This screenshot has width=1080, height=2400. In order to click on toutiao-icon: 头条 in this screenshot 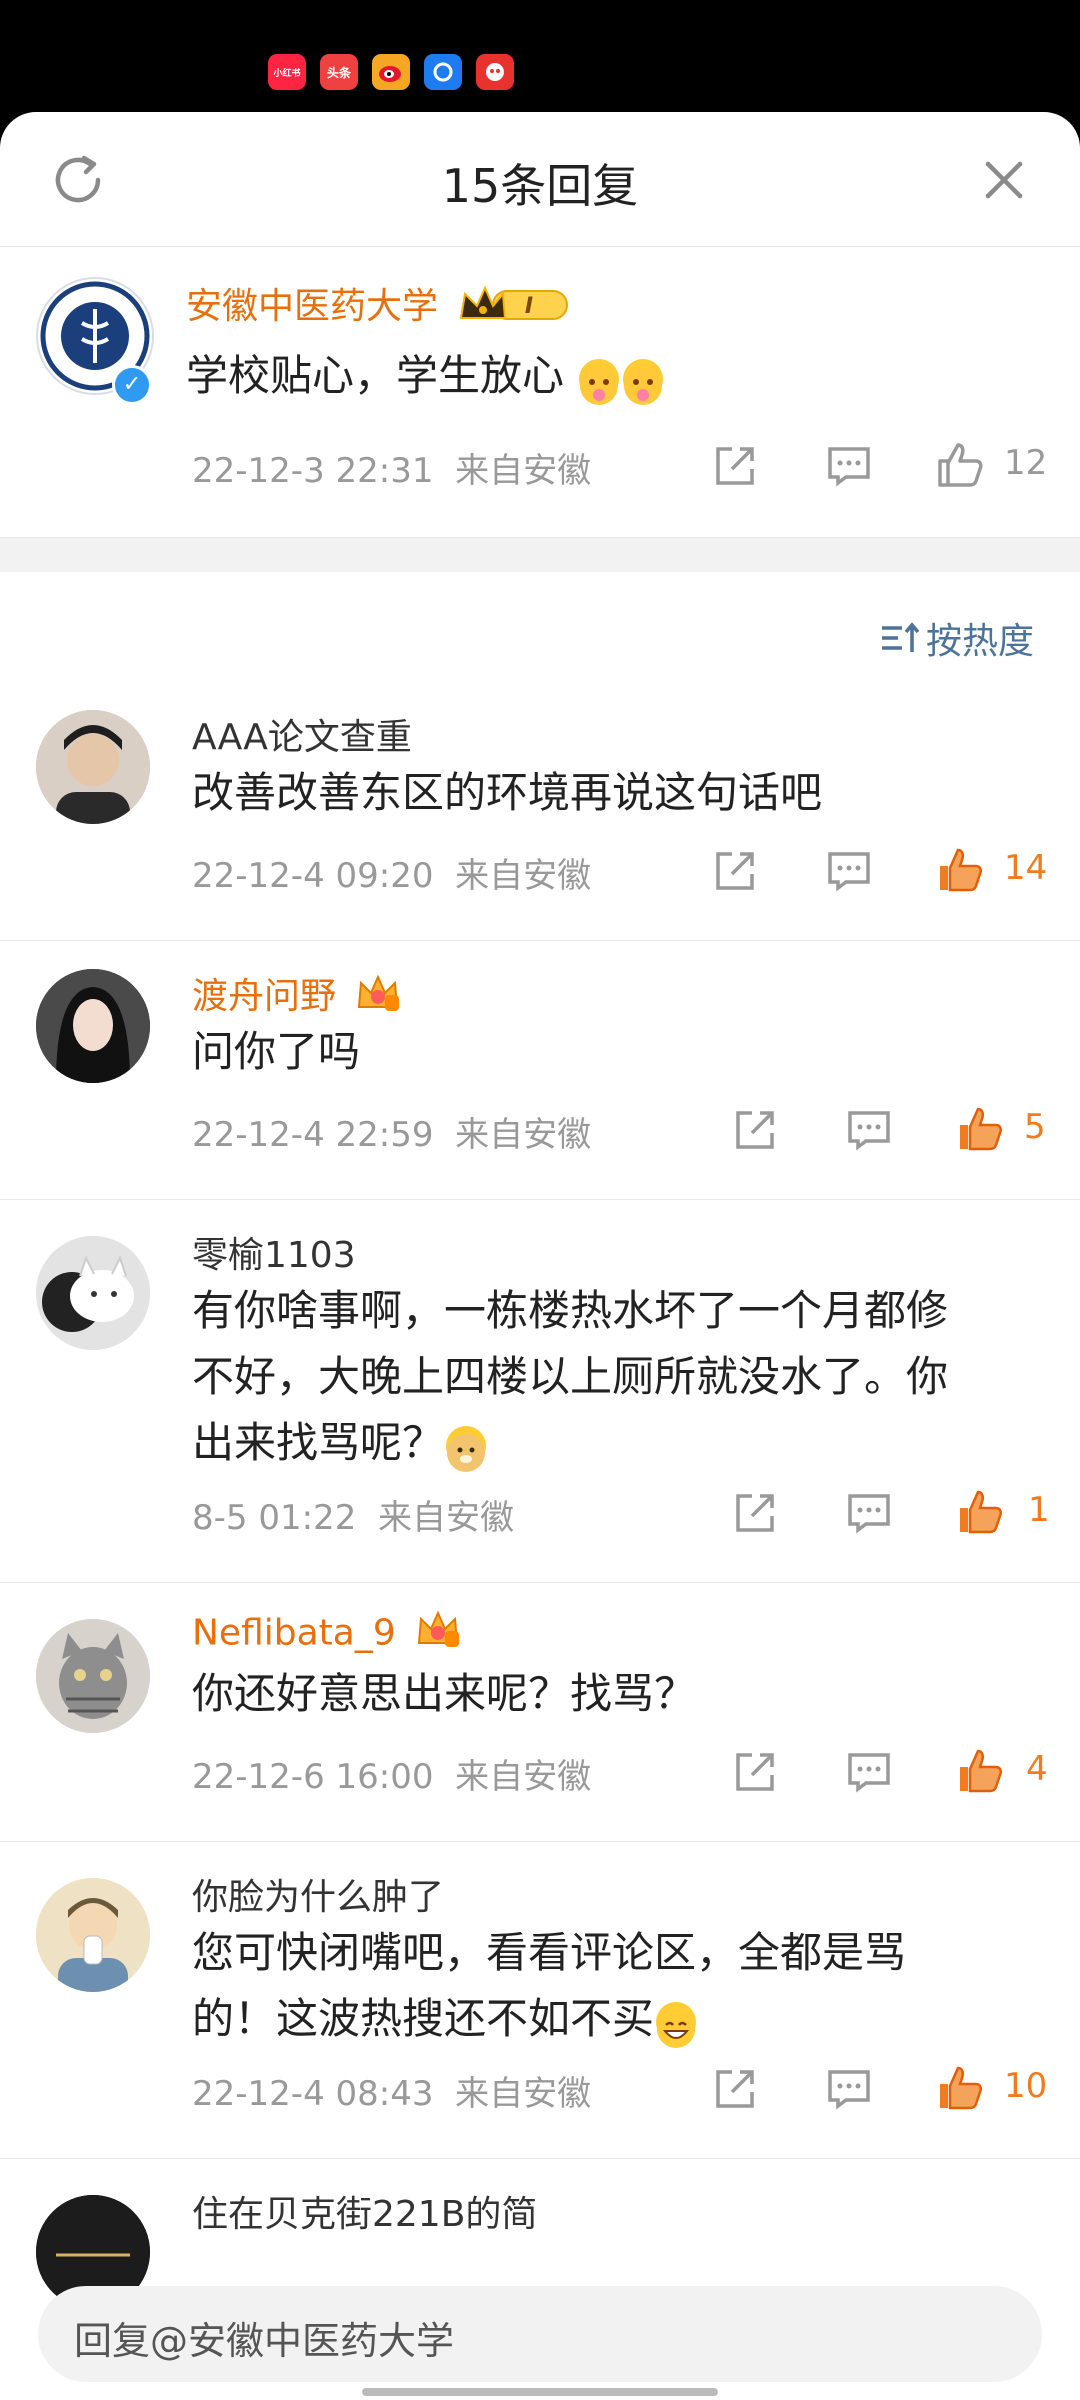, I will do `click(339, 72)`.